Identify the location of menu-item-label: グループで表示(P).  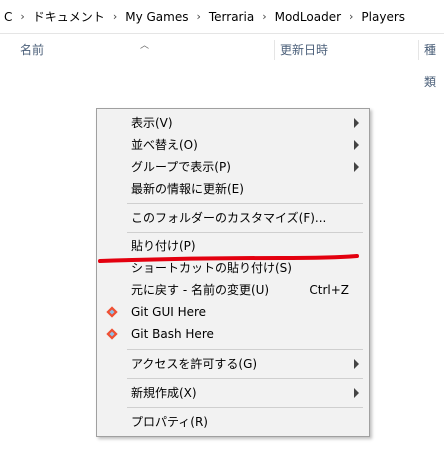
(181, 167).